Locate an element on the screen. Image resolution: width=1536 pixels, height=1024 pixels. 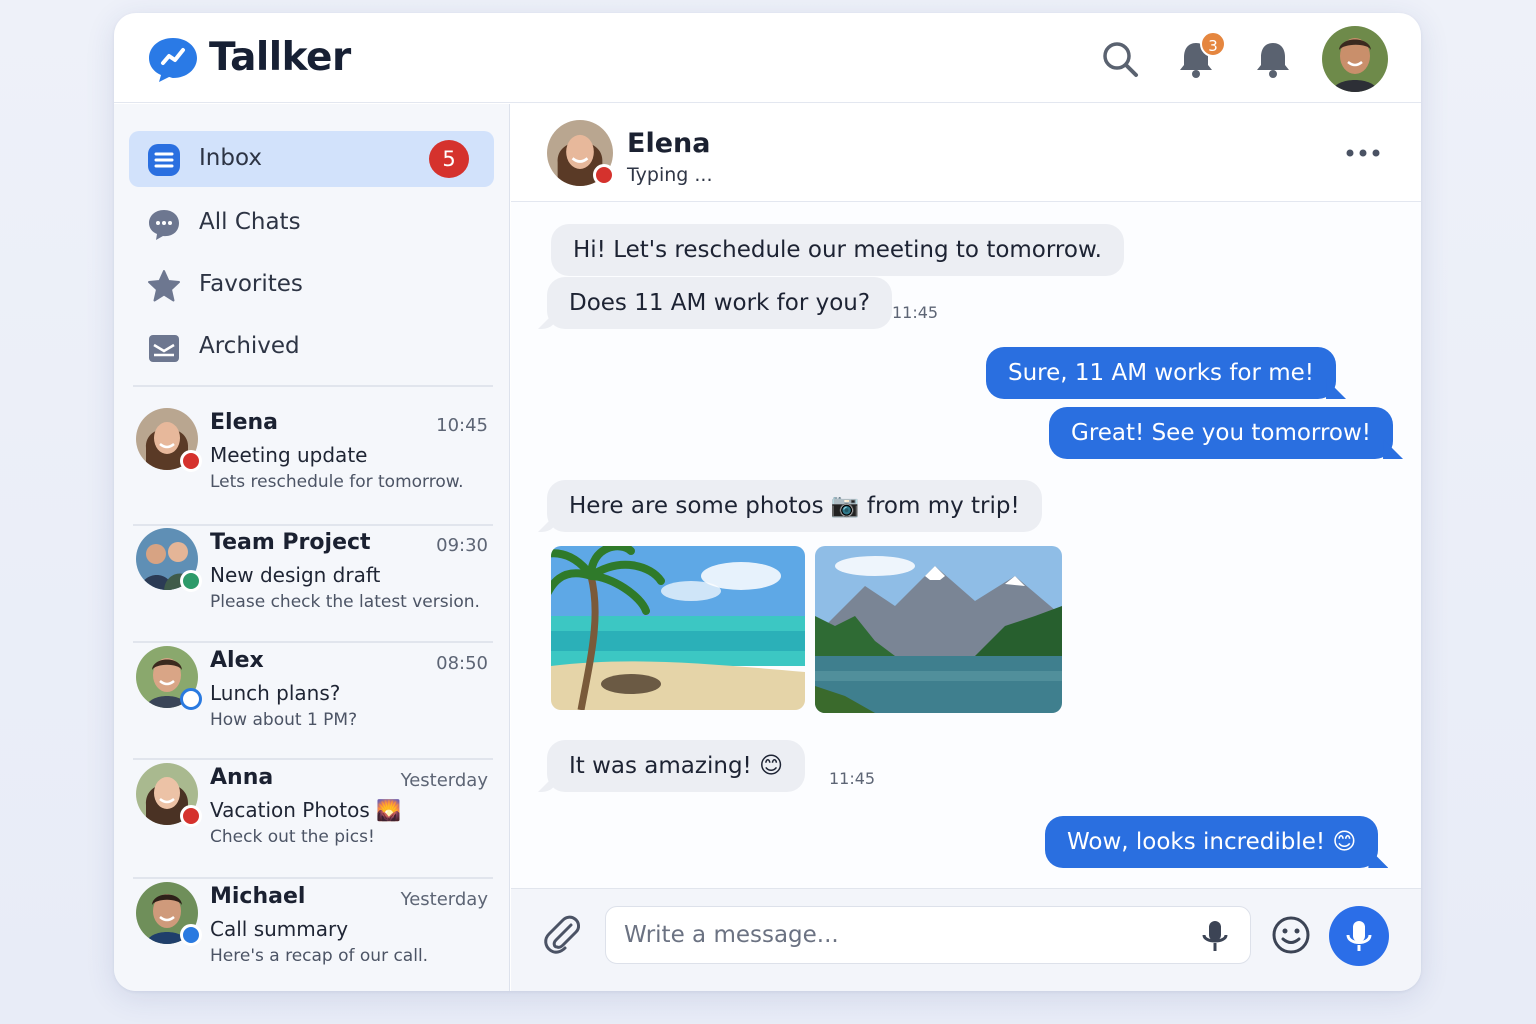
message-composer is located at coordinates (966, 939).